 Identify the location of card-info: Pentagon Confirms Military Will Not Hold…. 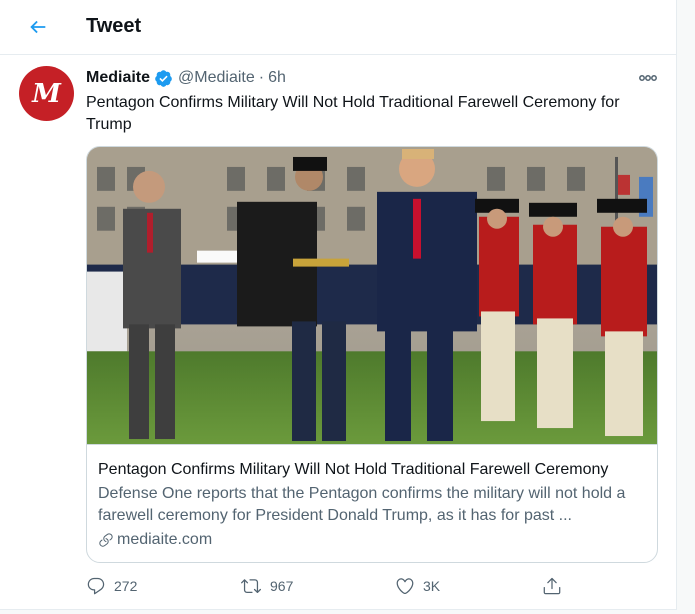
(372, 505).